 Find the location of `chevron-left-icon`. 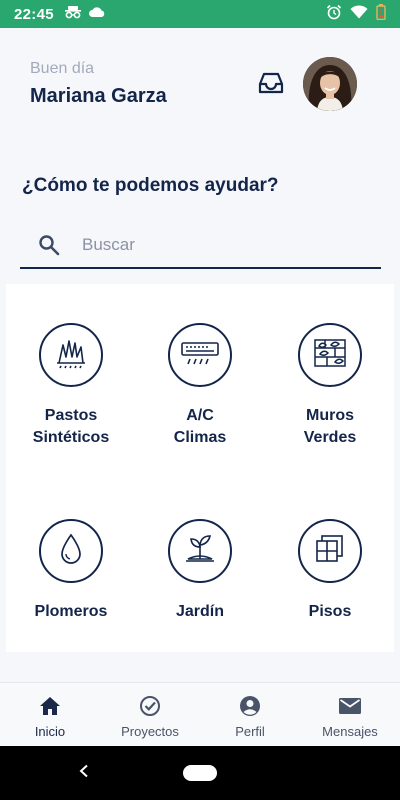

chevron-left-icon is located at coordinates (84, 773).